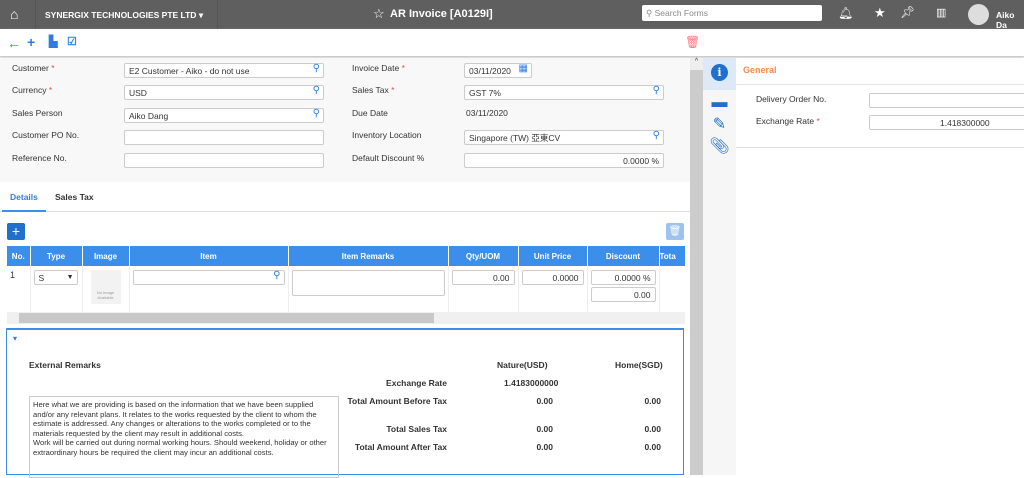 The height and width of the screenshot is (478, 1024). Describe the element at coordinates (208, 277) in the screenshot. I see `item-field: ⚲` at that location.